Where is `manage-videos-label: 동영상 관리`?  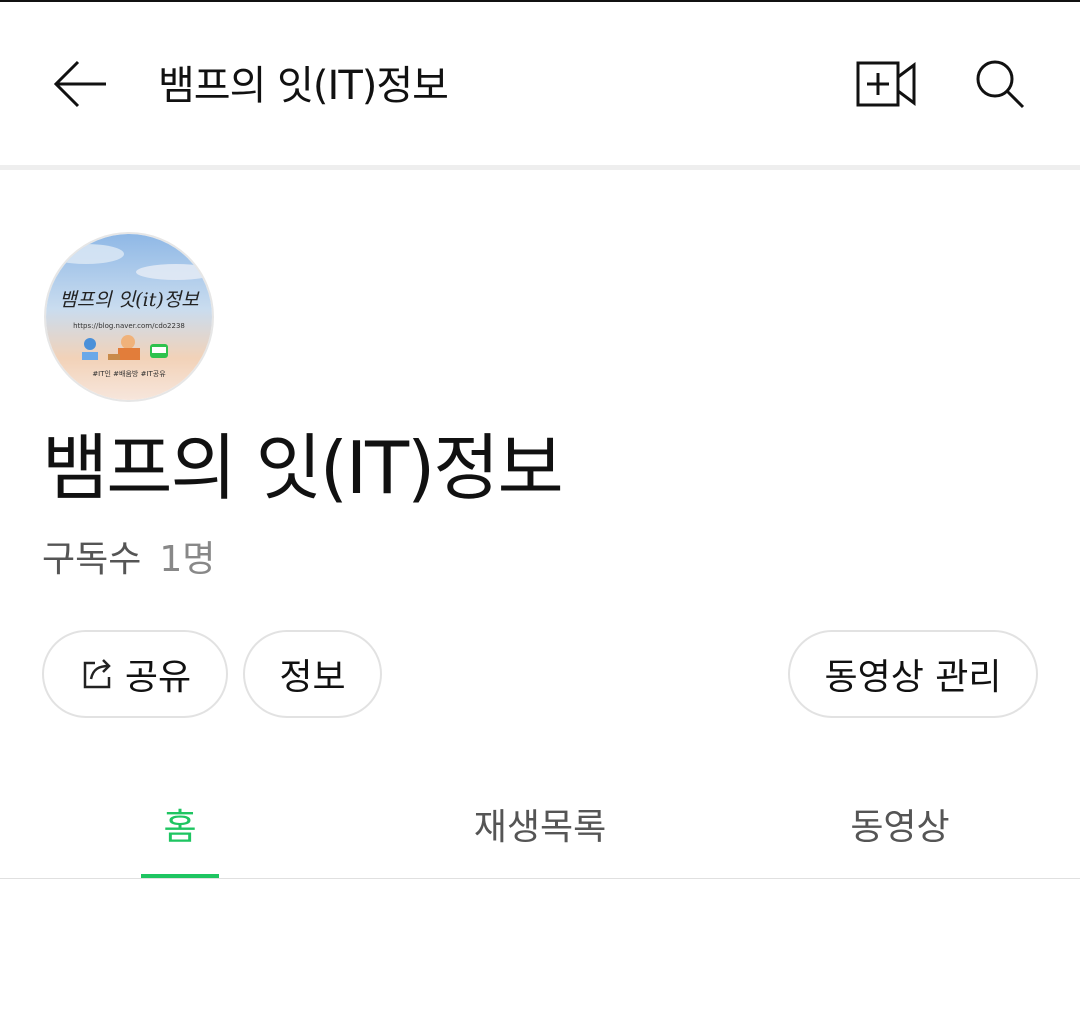
manage-videos-label: 동영상 관리 is located at coordinates (913, 677).